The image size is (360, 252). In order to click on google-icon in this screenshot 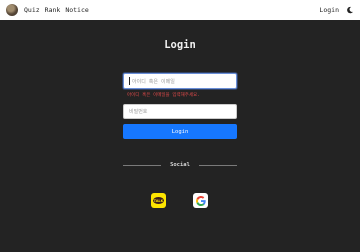, I will do `click(200, 200)`.